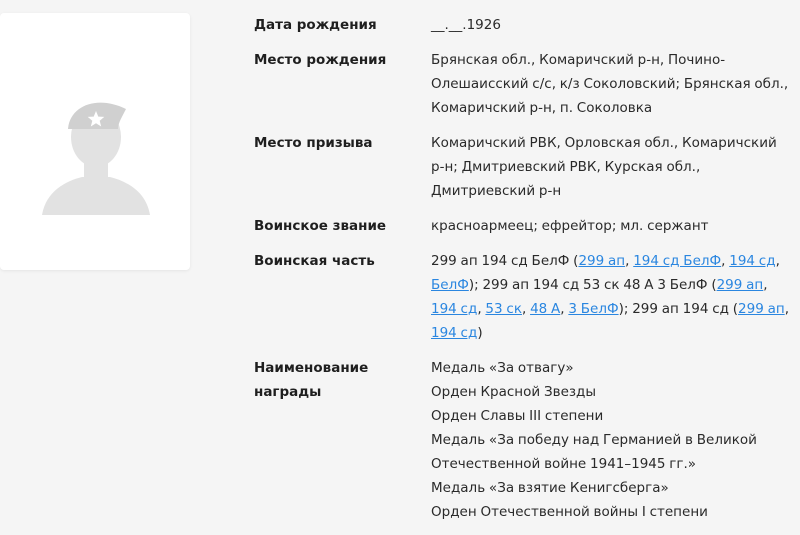  What do you see at coordinates (342, 440) in the screenshot?
I see `awards-label: Наименование награды` at bounding box center [342, 440].